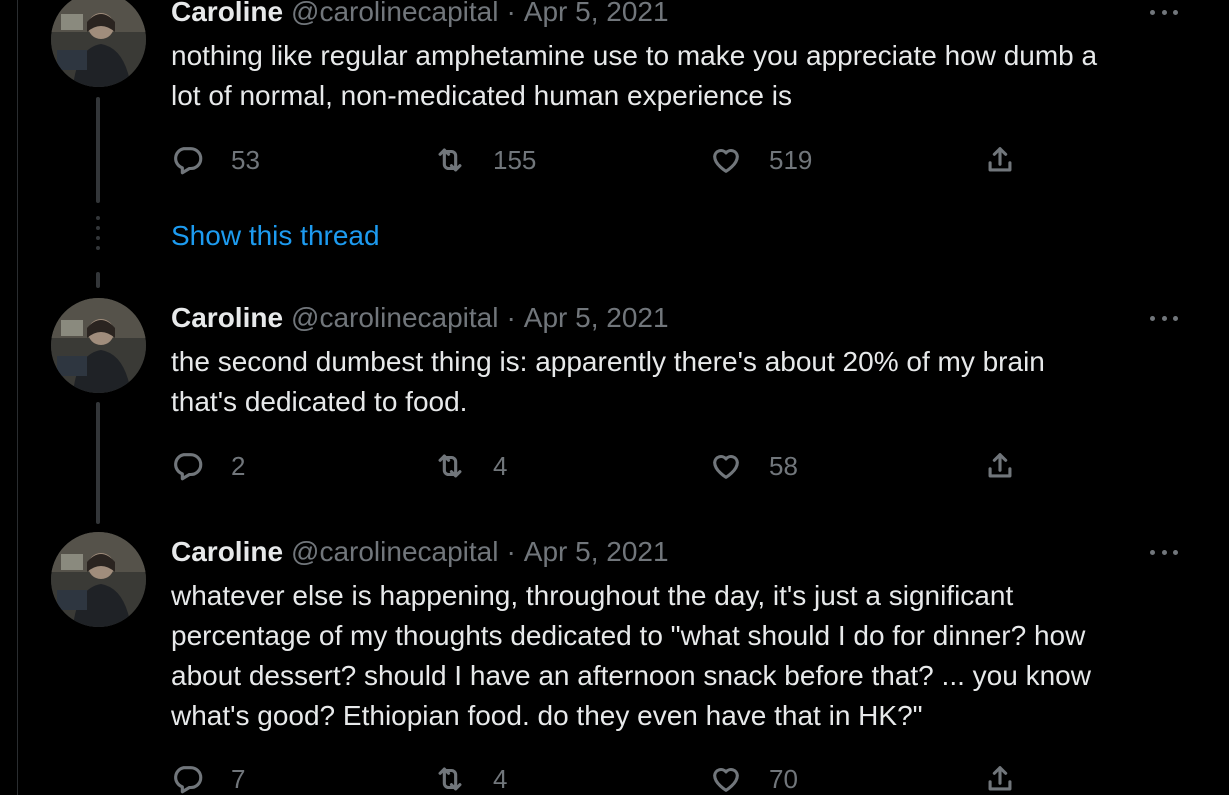 The image size is (1229, 795). I want to click on like-button: 519, so click(760, 160).